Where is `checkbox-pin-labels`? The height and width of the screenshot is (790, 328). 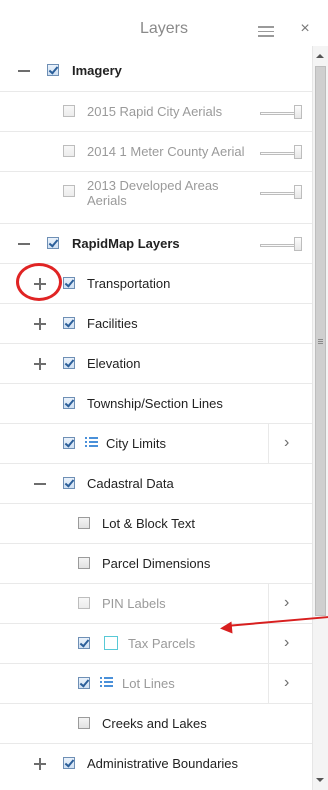
checkbox-pin-labels is located at coordinates (84, 603).